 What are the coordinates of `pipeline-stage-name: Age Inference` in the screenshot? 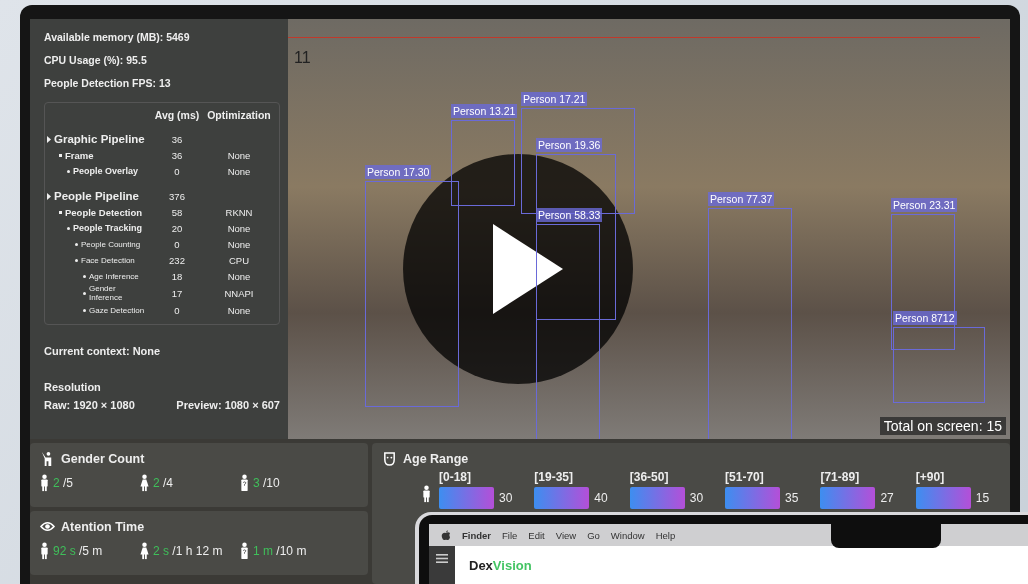 It's located at (114, 276).